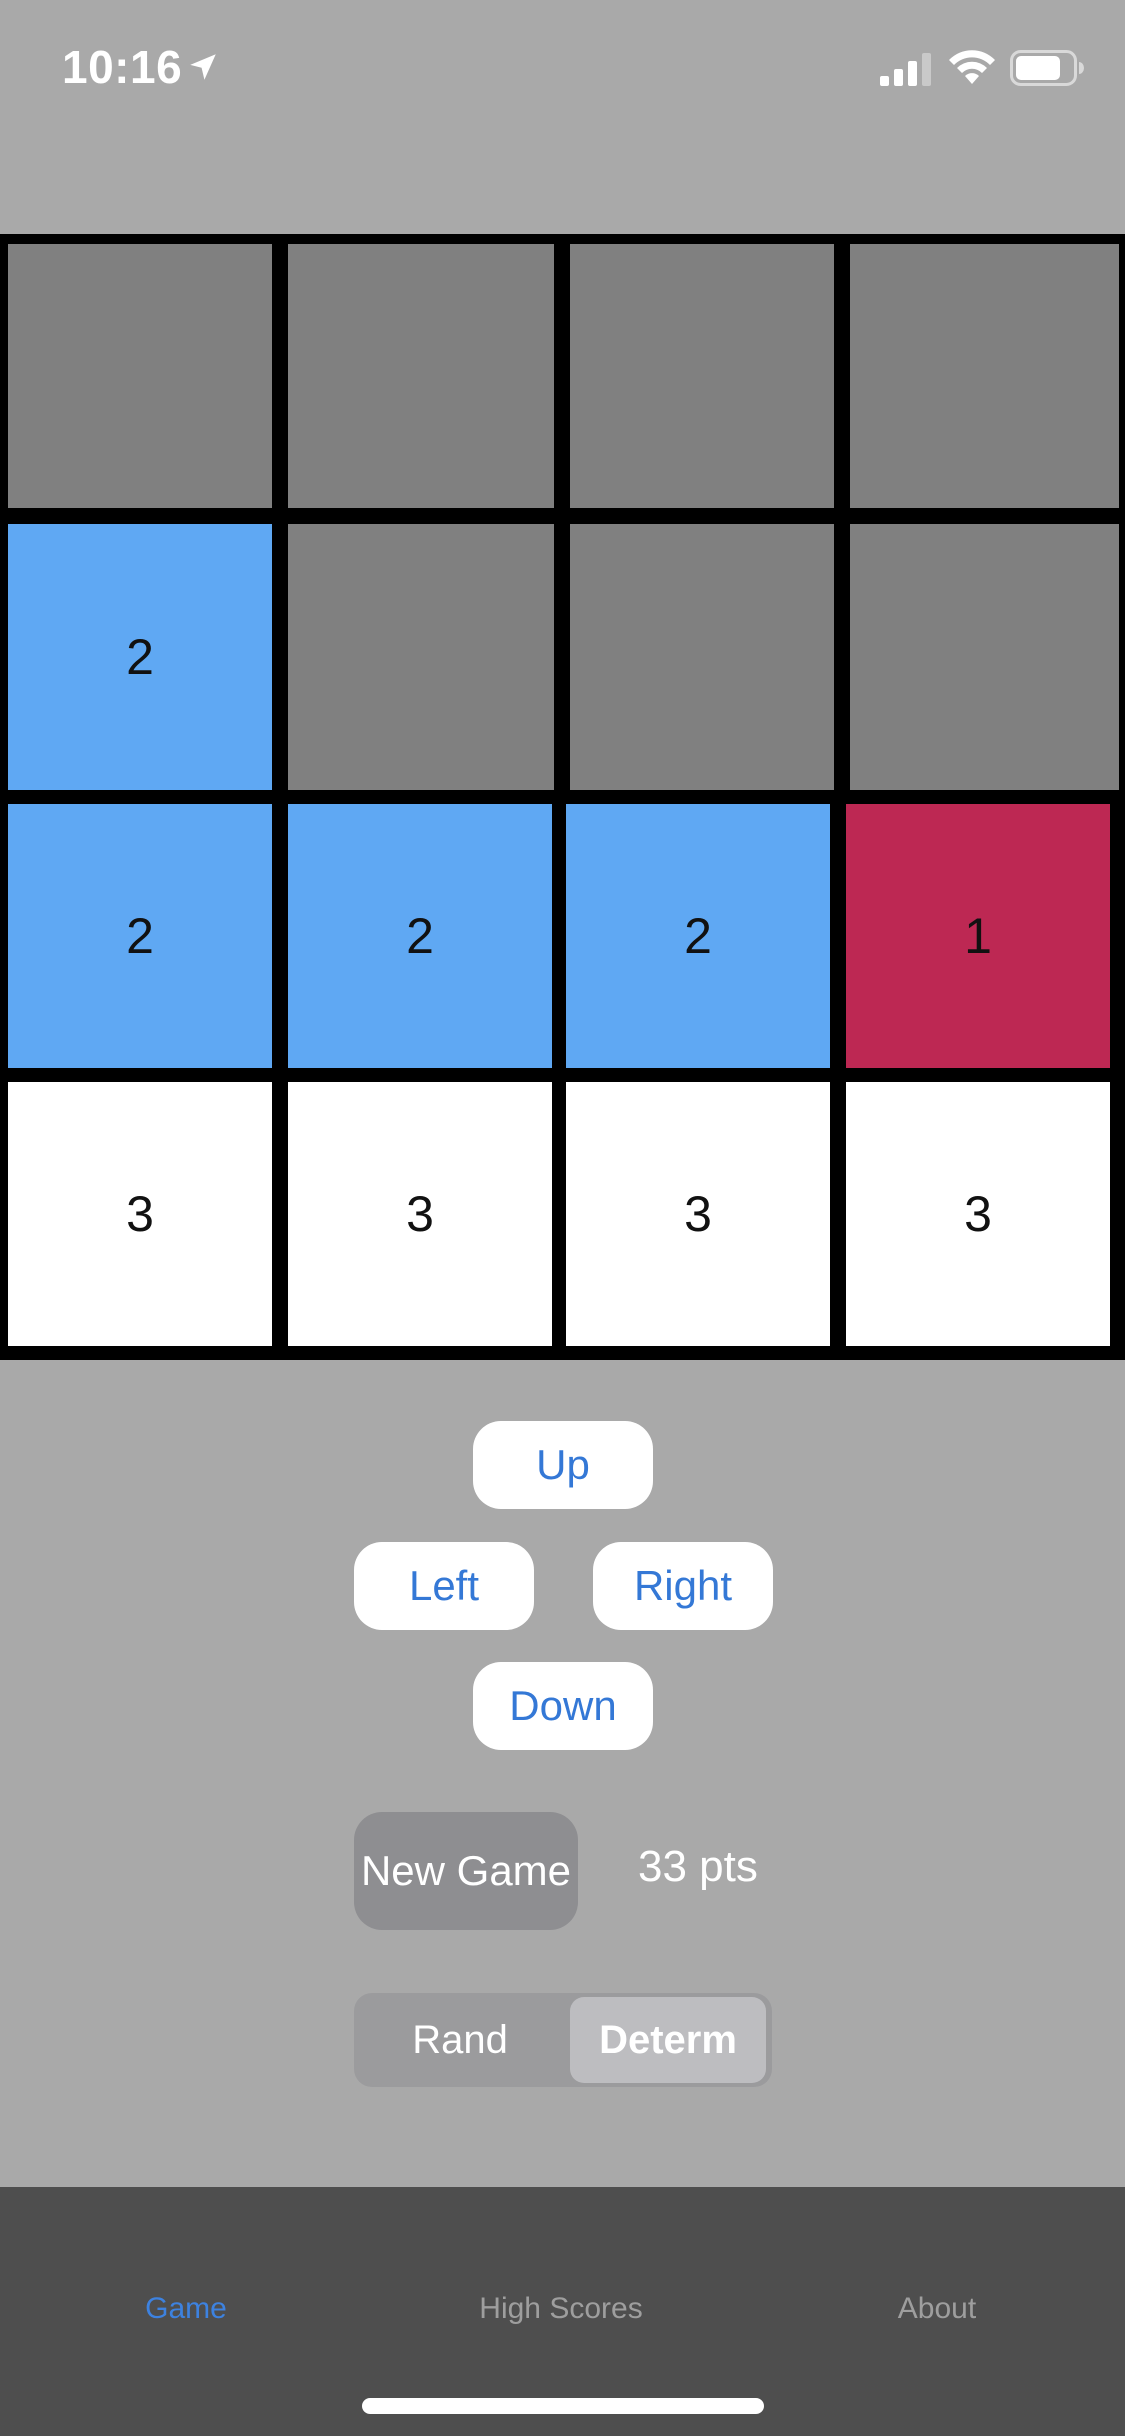 This screenshot has width=1125, height=2436. What do you see at coordinates (563, 1706) in the screenshot?
I see `down-button: Down` at bounding box center [563, 1706].